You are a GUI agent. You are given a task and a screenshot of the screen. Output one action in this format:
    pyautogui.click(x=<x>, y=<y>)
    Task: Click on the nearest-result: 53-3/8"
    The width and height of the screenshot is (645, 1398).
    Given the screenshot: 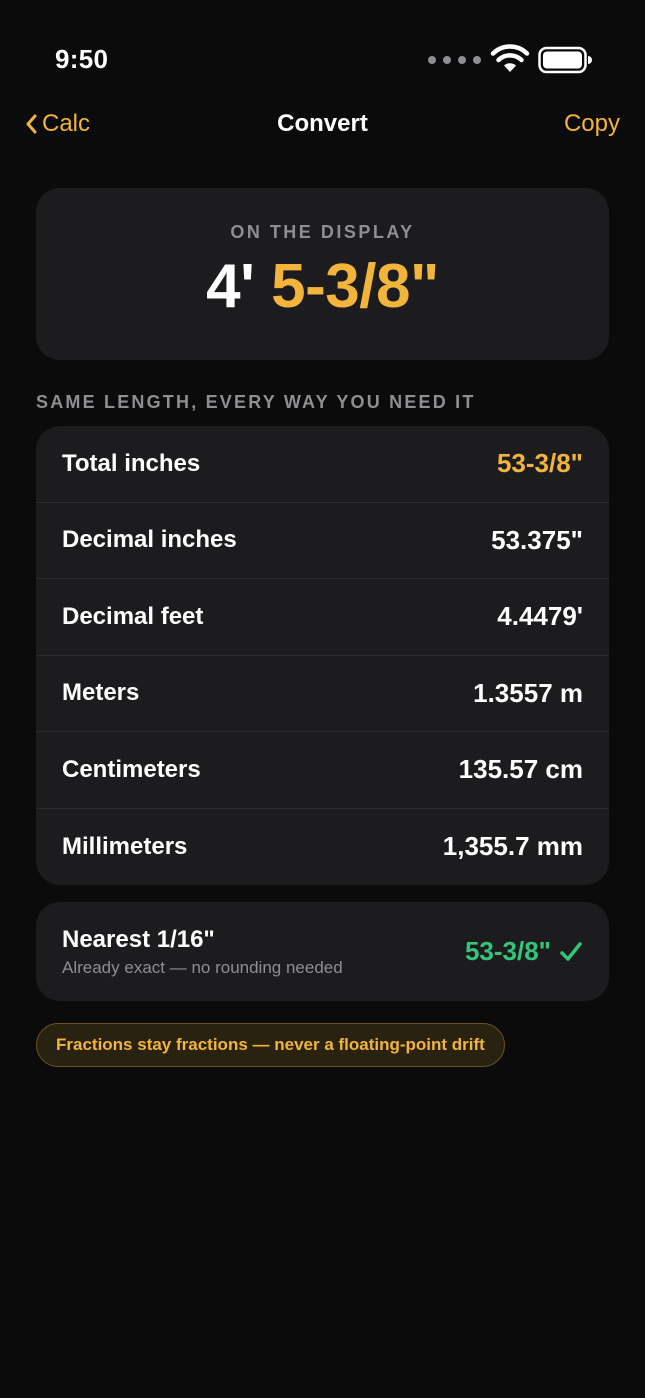 What is the action you would take?
    pyautogui.click(x=524, y=951)
    